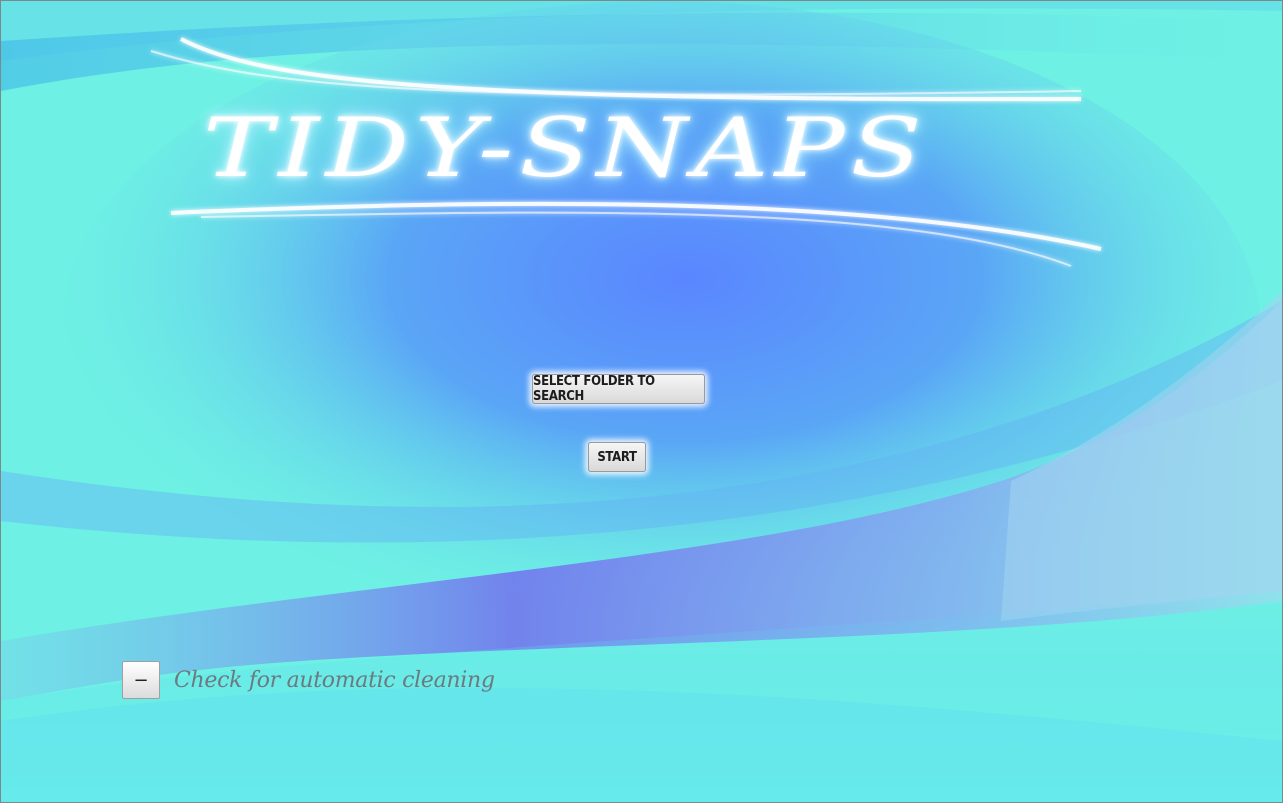 This screenshot has width=1283, height=803. Describe the element at coordinates (618, 389) in the screenshot. I see `select-folder-button: SELECT FOLDER TO SEARCH` at that location.